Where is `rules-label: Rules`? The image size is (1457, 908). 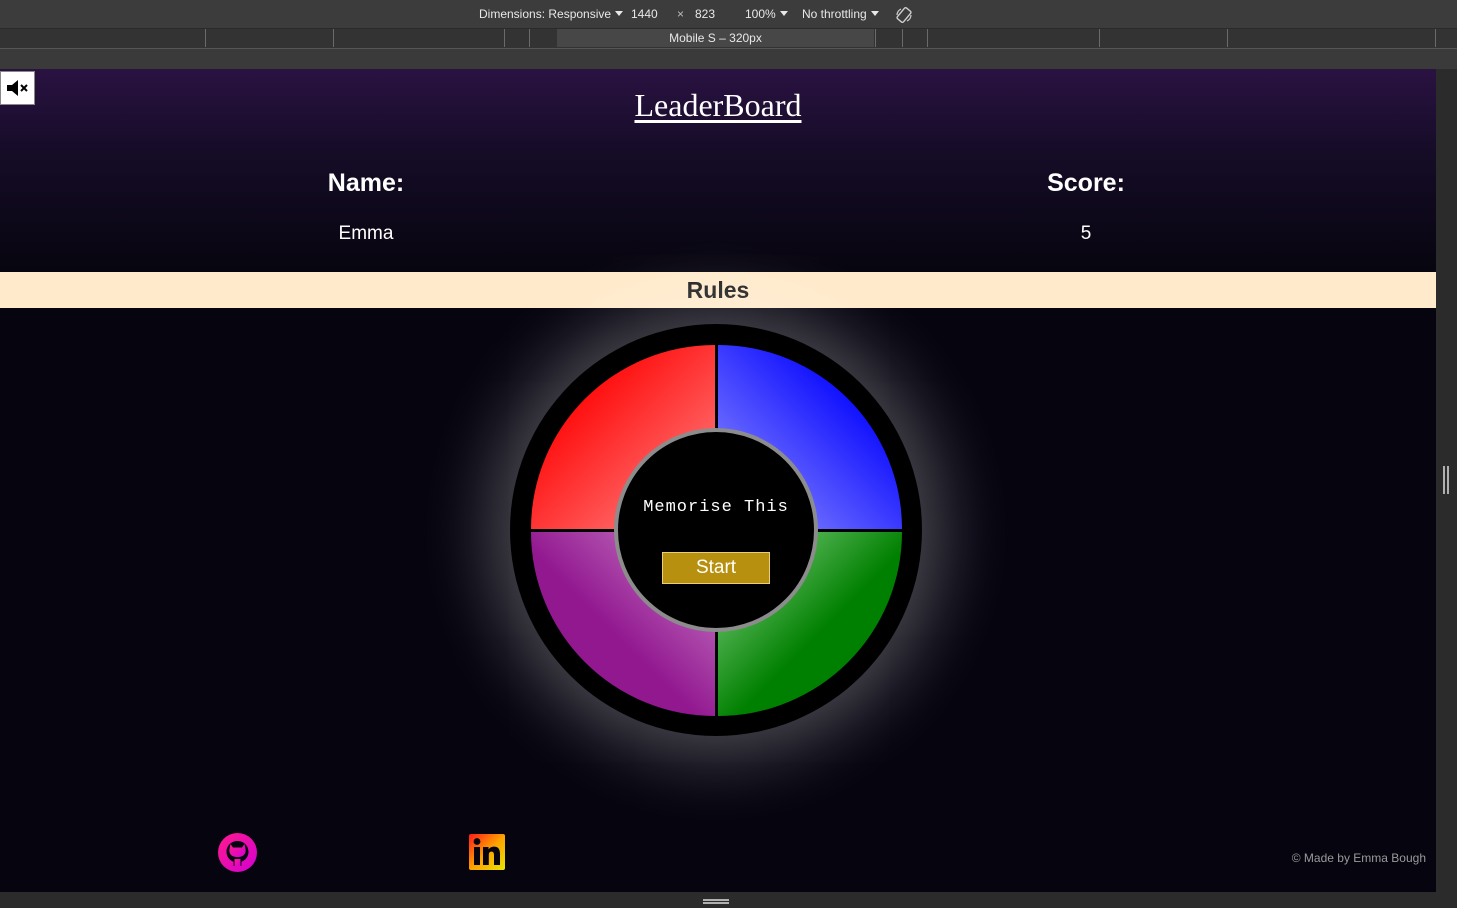 rules-label: Rules is located at coordinates (718, 289).